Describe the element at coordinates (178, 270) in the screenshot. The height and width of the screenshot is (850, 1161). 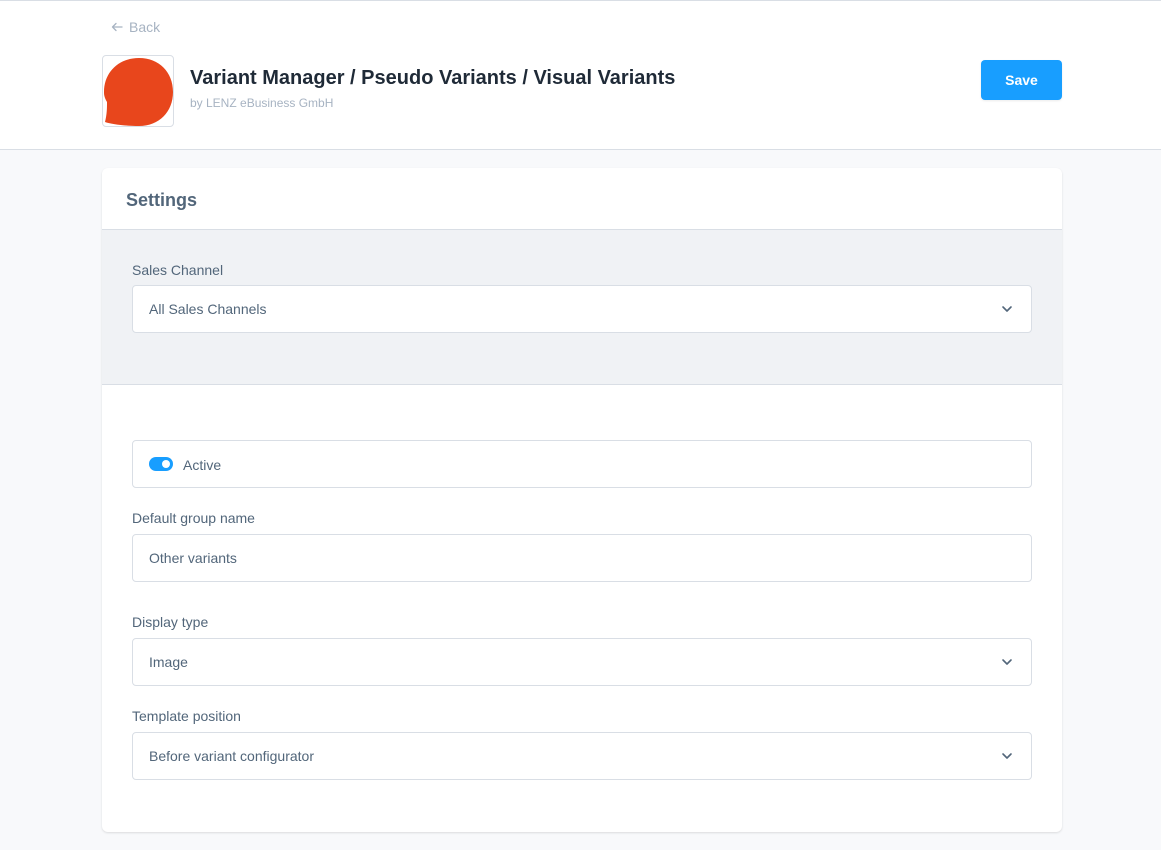
I see `sales-channel-label: Sales Channel` at that location.